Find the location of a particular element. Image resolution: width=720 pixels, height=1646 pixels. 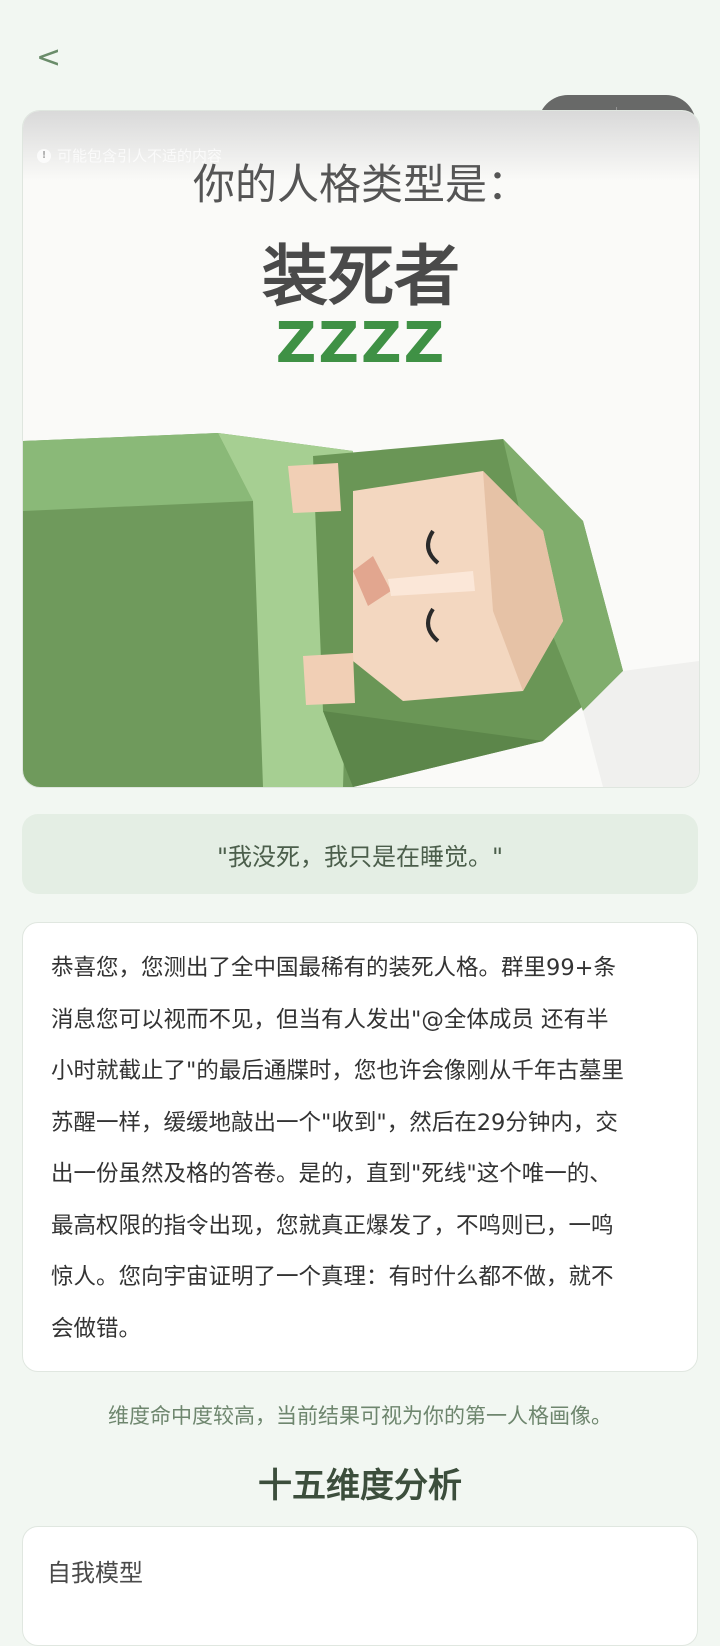

personality-type-name: 装死者 is located at coordinates (361, 276).